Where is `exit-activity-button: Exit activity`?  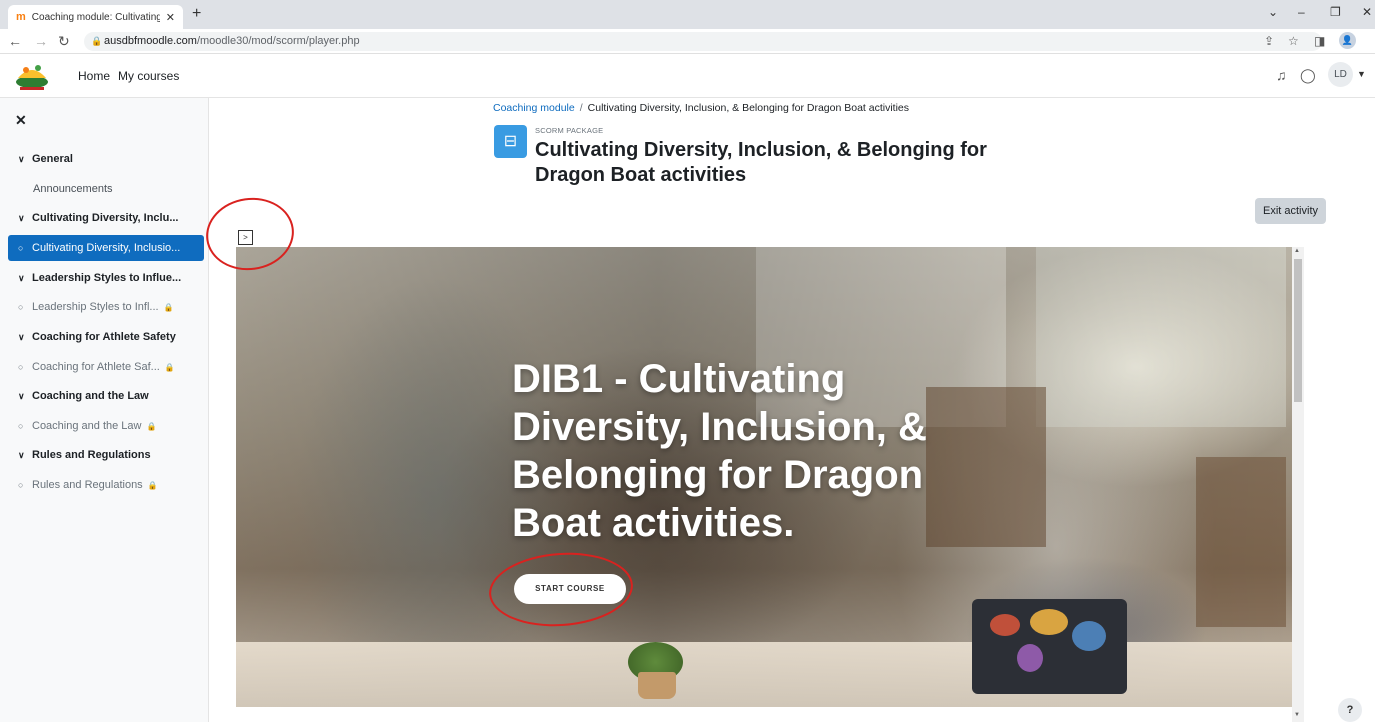 exit-activity-button: Exit activity is located at coordinates (1290, 211).